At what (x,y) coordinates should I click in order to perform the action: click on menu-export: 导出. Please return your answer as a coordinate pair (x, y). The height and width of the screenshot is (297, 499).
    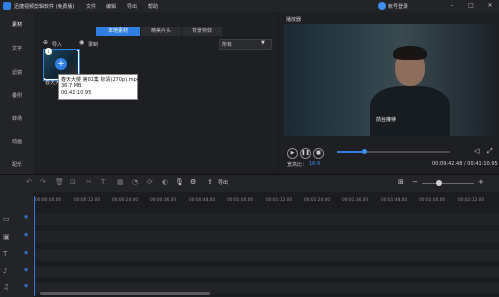
    Looking at the image, I should click on (132, 6).